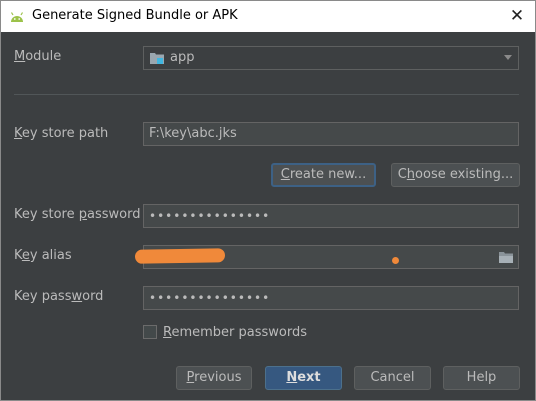 The height and width of the screenshot is (401, 536). I want to click on key-store-password-label: Key store password, so click(77, 214).